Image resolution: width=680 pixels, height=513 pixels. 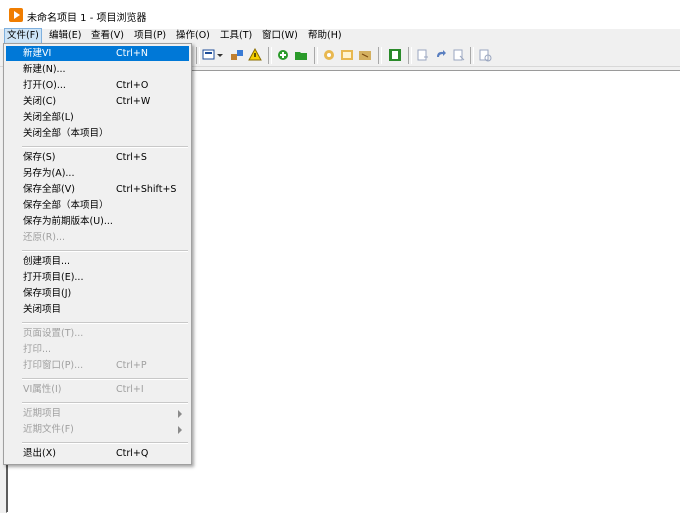 I want to click on menu-item-exit: 退出(X) Ctrl+Q, so click(x=97, y=453).